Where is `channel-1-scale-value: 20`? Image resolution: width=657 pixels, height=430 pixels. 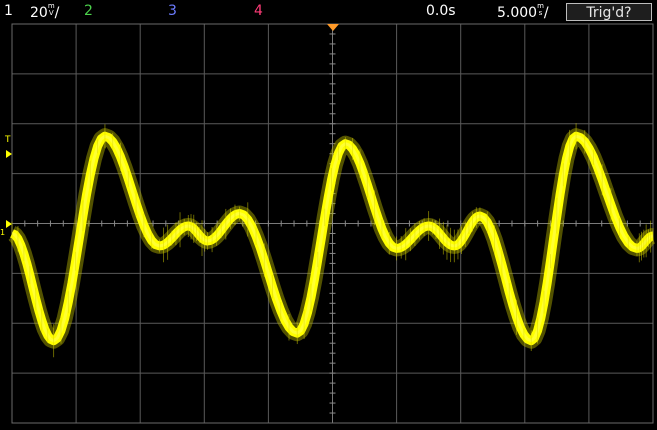
channel-1-scale-value: 20 is located at coordinates (39, 13).